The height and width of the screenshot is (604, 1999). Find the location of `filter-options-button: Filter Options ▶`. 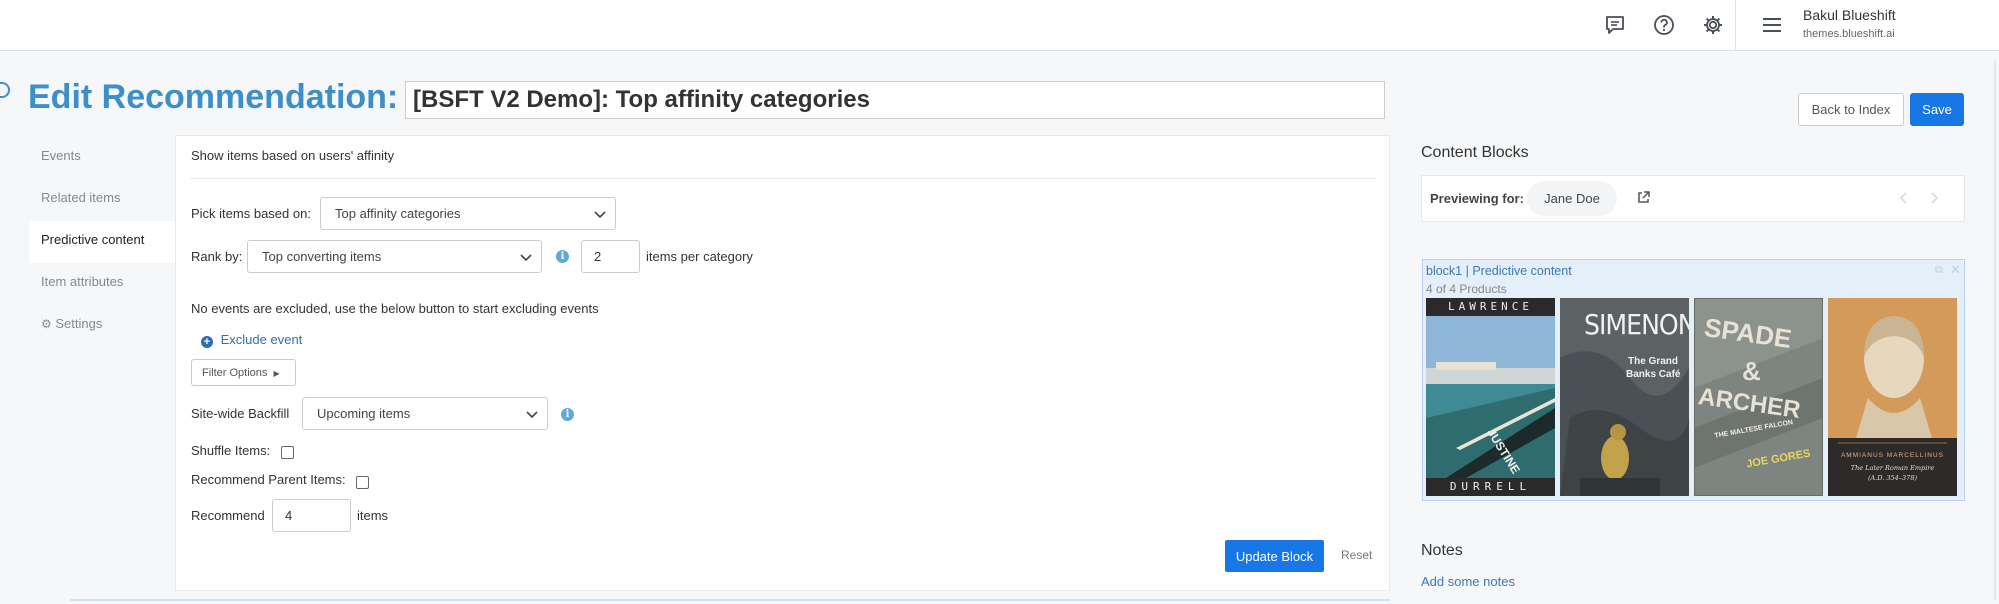

filter-options-button: Filter Options ▶ is located at coordinates (243, 372).